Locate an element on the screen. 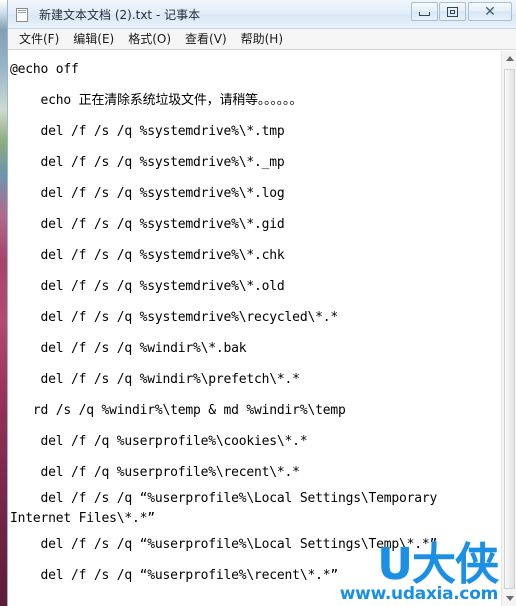 This screenshot has height=606, width=516. desktop-background-strip is located at coordinates (3, 303).